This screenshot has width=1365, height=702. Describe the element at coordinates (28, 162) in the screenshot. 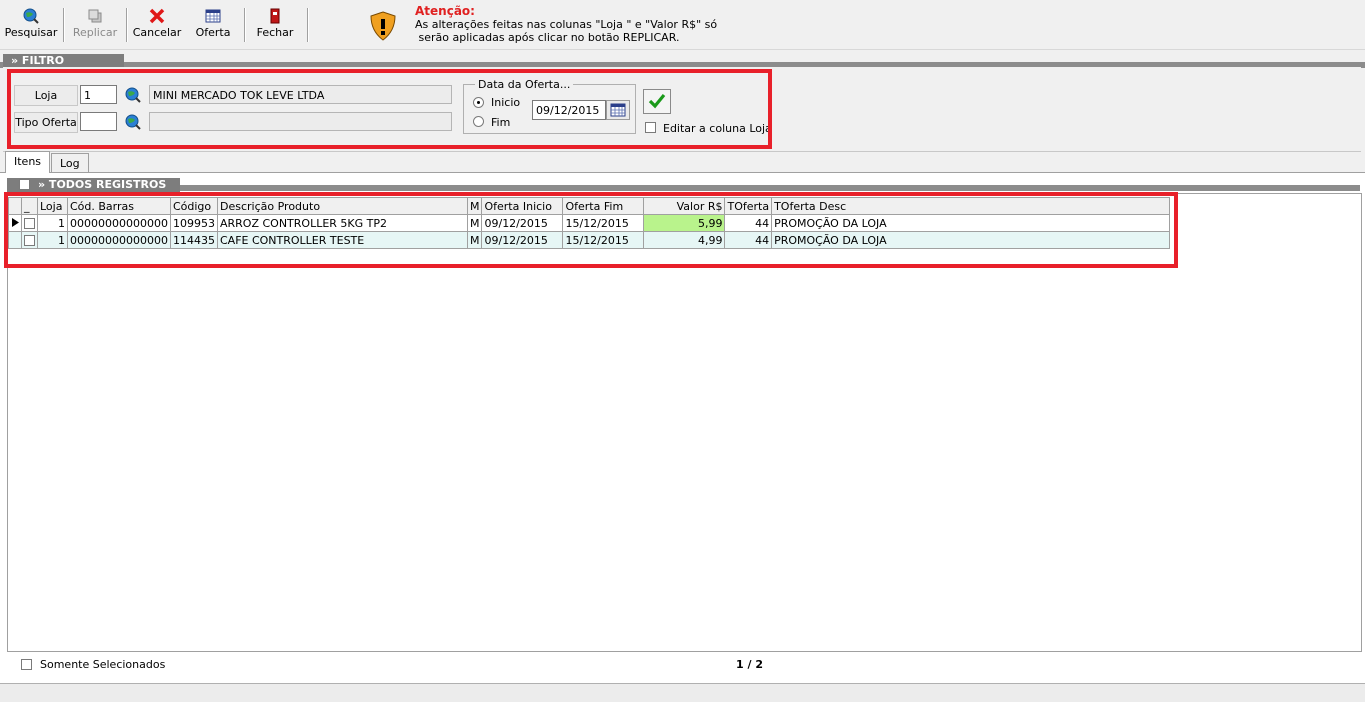

I see `tab-itens: Itens` at that location.